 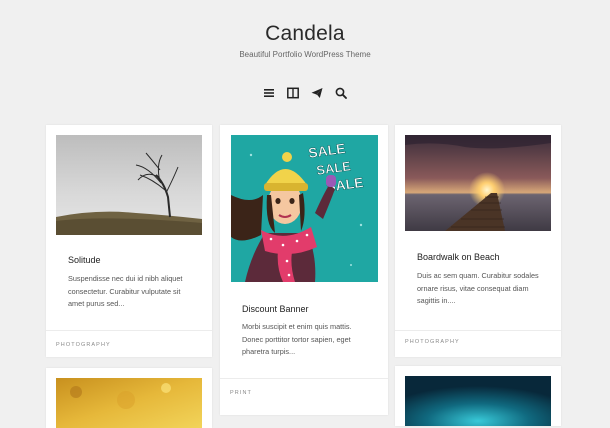 I want to click on post-title: Boardwalk on Beach, so click(x=458, y=257).